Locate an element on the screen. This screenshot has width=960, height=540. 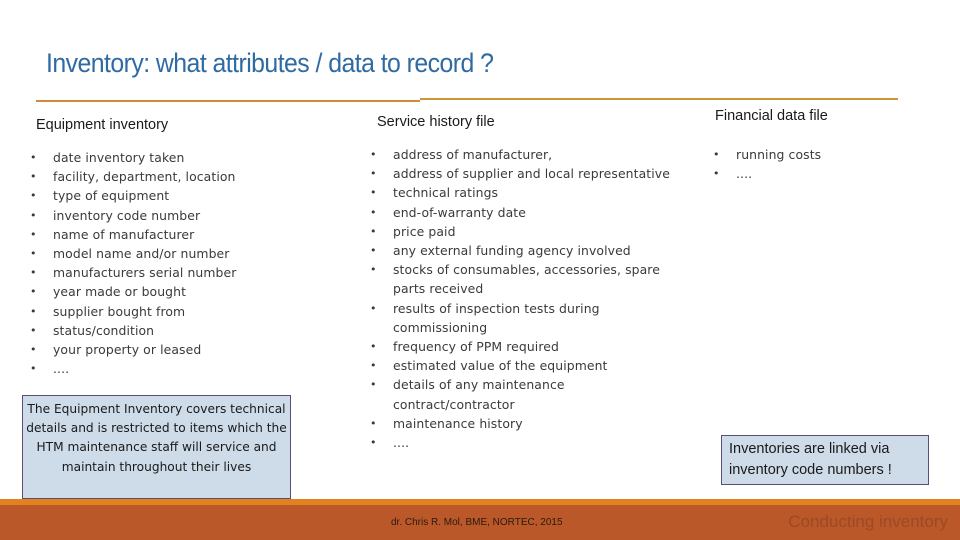
list-item: • inventory code number is located at coordinates (170, 215).